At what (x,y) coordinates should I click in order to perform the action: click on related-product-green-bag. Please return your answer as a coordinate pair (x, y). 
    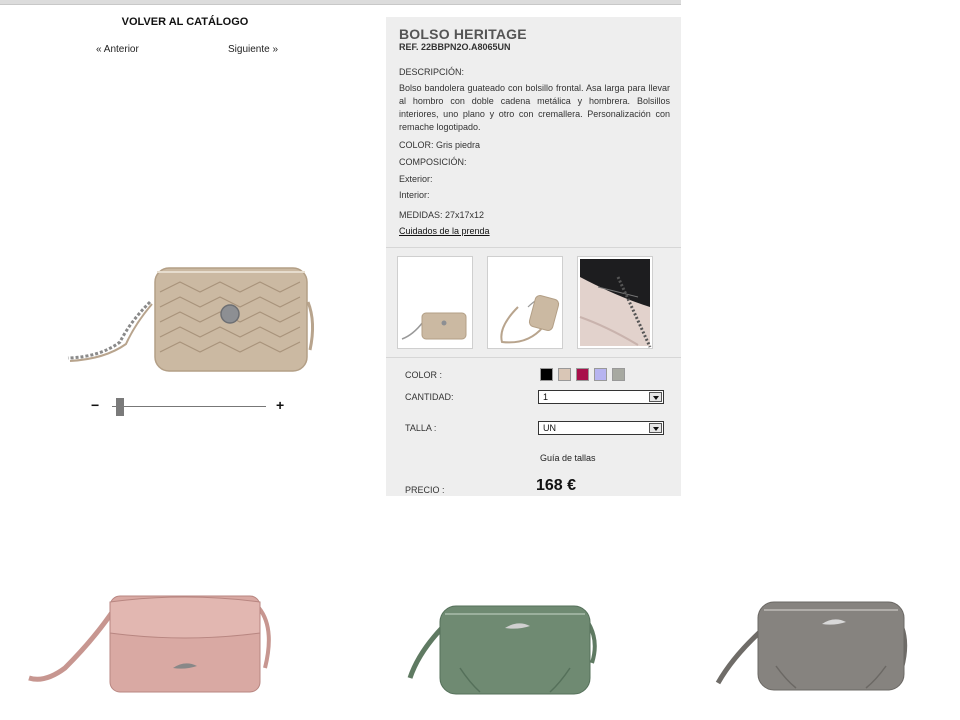
    Looking at the image, I should click on (525, 643).